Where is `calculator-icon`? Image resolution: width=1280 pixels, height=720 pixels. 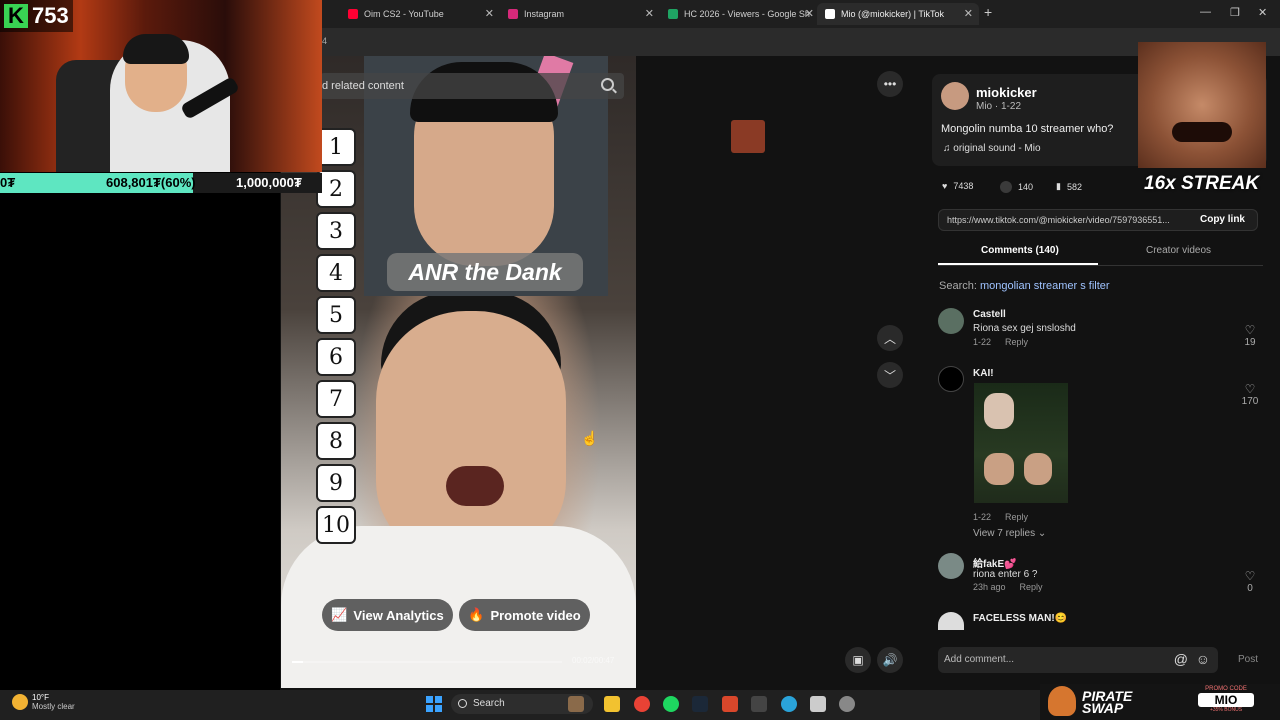 calculator-icon is located at coordinates (818, 704).